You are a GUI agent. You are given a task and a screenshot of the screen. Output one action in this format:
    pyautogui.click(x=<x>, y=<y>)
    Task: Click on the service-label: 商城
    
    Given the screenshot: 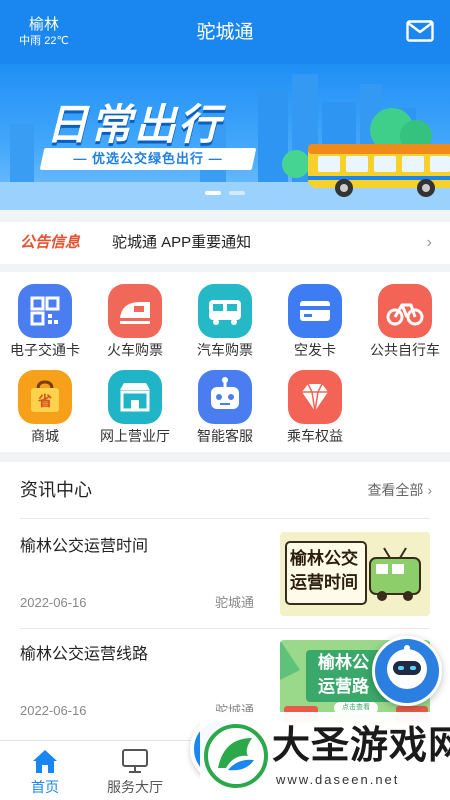 What is the action you would take?
    pyautogui.click(x=45, y=436)
    